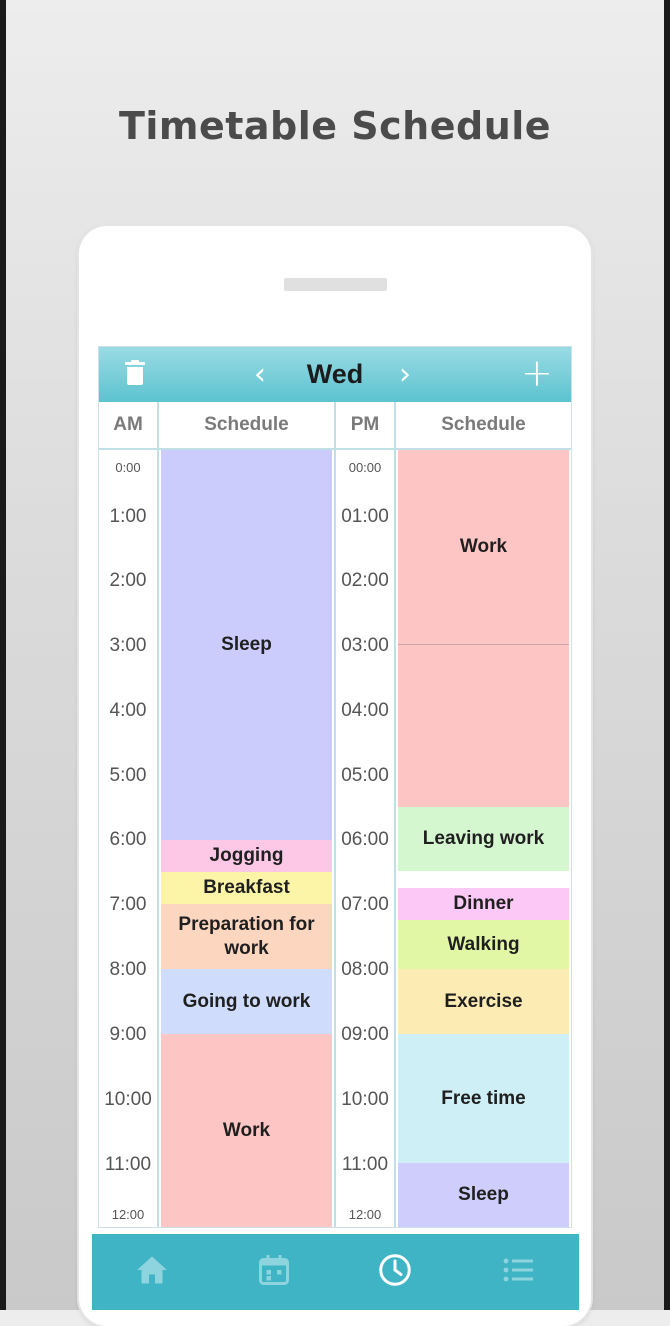 The width and height of the screenshot is (670, 1326). Describe the element at coordinates (128, 580) in the screenshot. I see `am-time-label: 2:00` at that location.